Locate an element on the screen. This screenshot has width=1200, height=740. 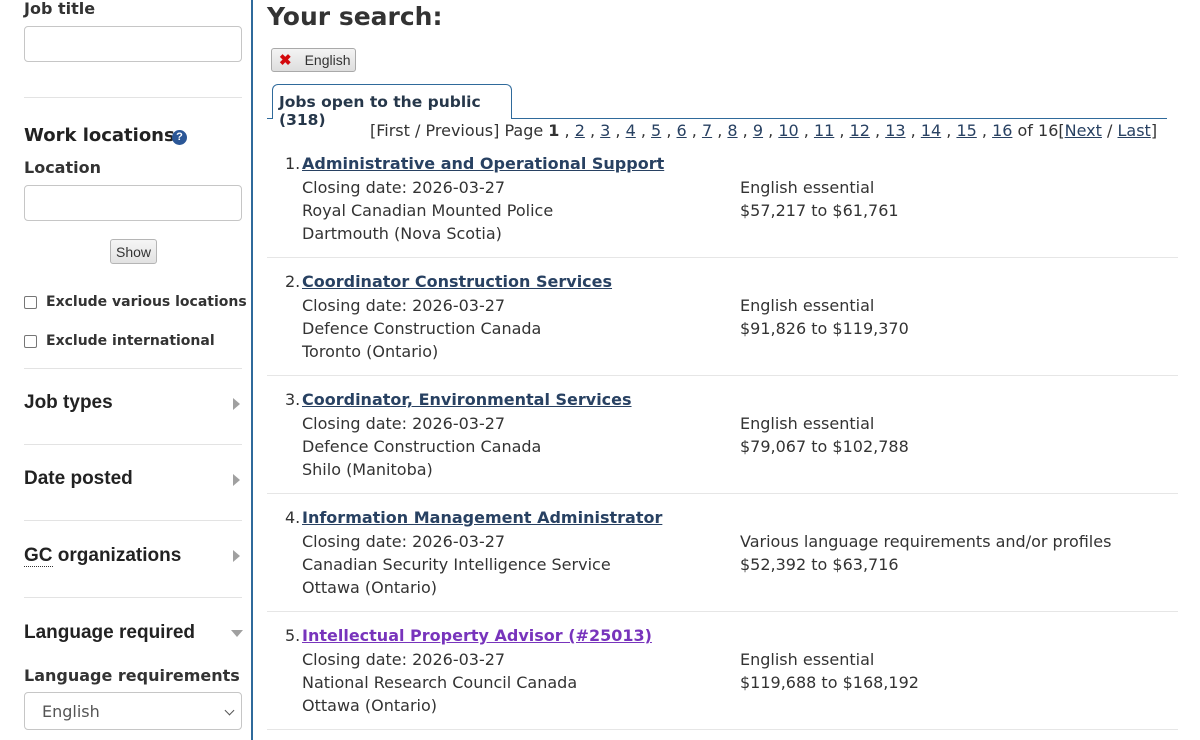
job-title-link: Information Management Administrator is located at coordinates (482, 517).